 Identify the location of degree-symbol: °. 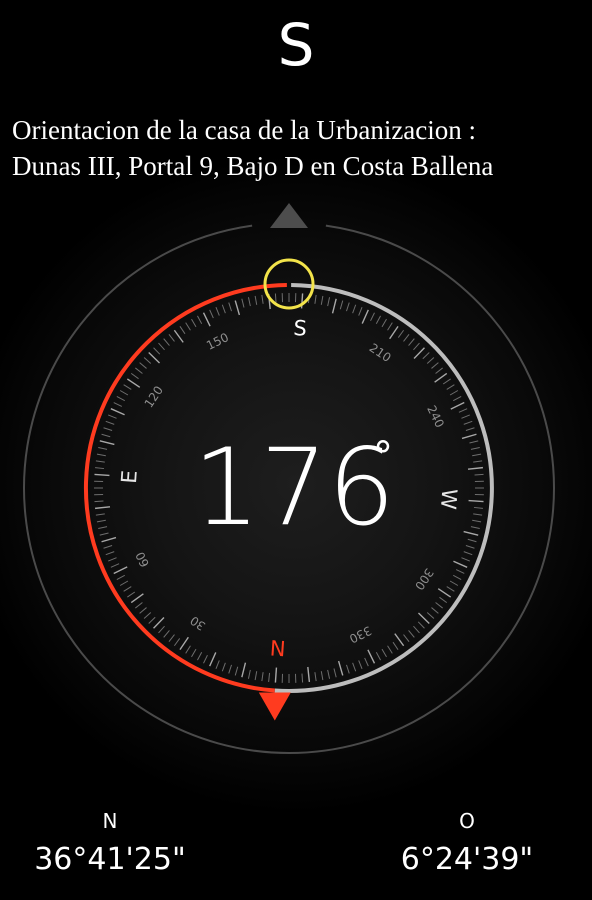
(383, 457).